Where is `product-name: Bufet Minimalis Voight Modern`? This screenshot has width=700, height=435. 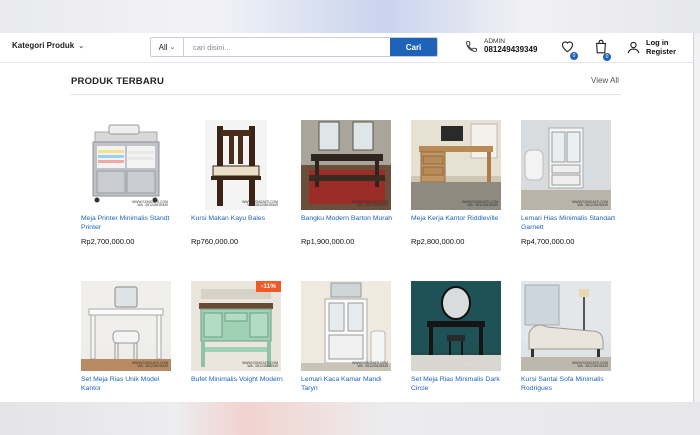 product-name: Bufet Minimalis Voight Modern is located at coordinates (238, 380).